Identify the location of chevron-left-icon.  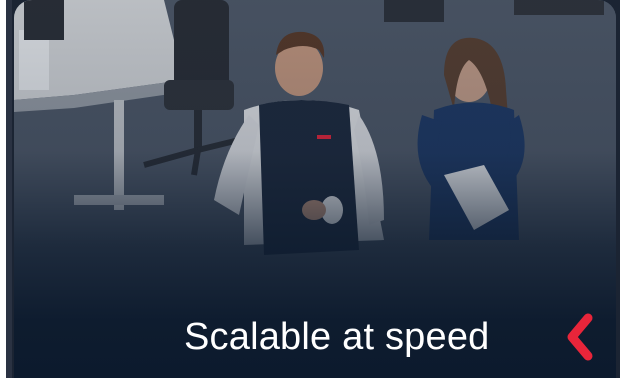
(580, 337).